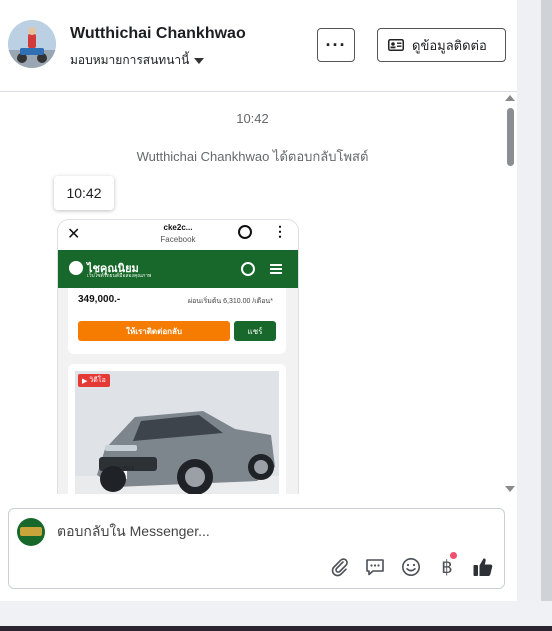 The height and width of the screenshot is (631, 552). What do you see at coordinates (255, 331) in the screenshot?
I see `share-button: แชร์` at bounding box center [255, 331].